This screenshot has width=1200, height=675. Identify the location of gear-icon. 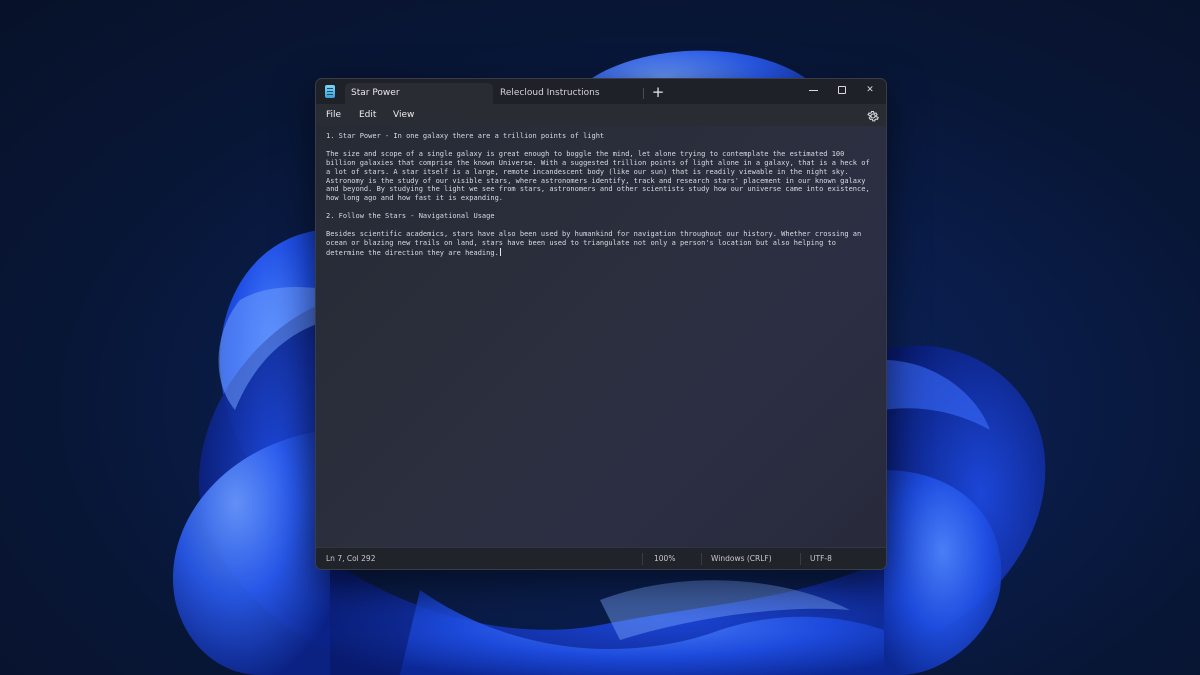
(873, 116).